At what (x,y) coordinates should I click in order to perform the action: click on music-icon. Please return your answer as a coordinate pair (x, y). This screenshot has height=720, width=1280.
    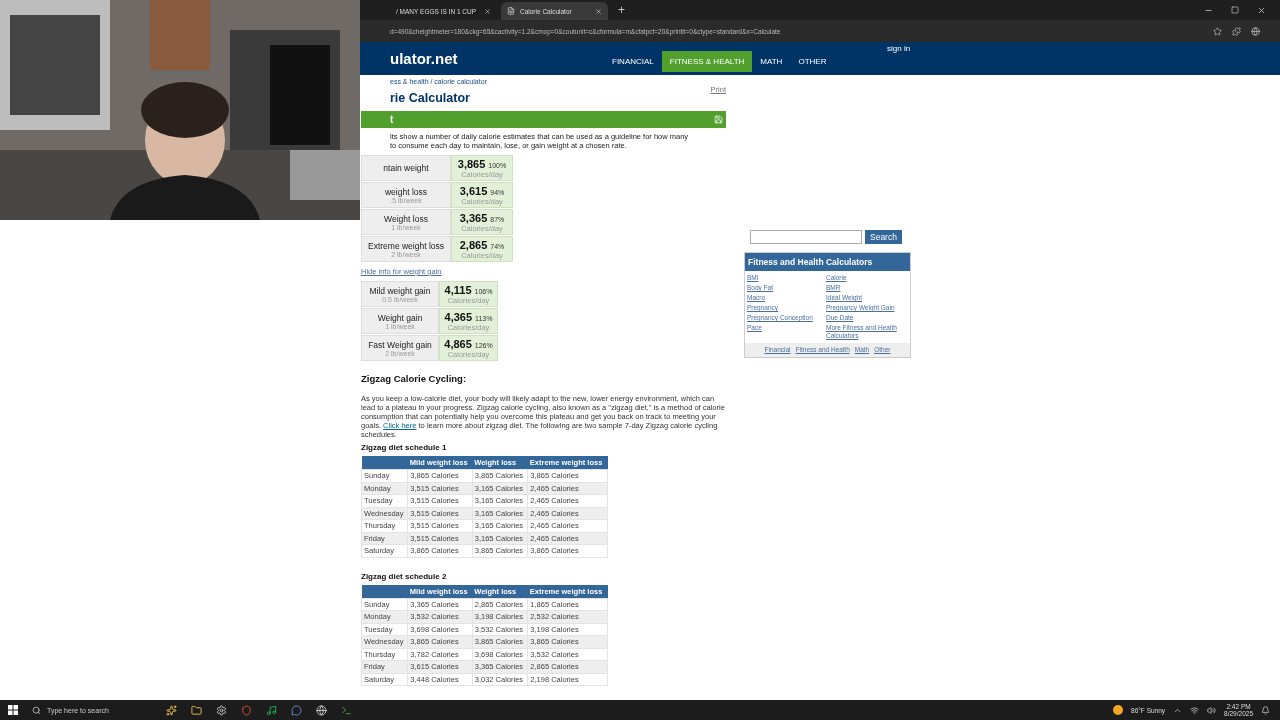
    Looking at the image, I should click on (271, 710).